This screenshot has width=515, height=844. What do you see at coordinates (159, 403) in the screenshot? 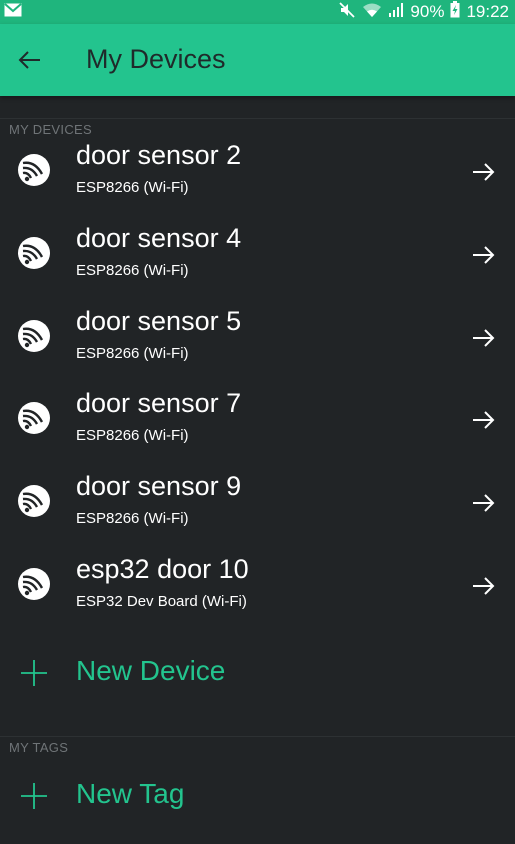
I see `device-name: door sensor 7` at bounding box center [159, 403].